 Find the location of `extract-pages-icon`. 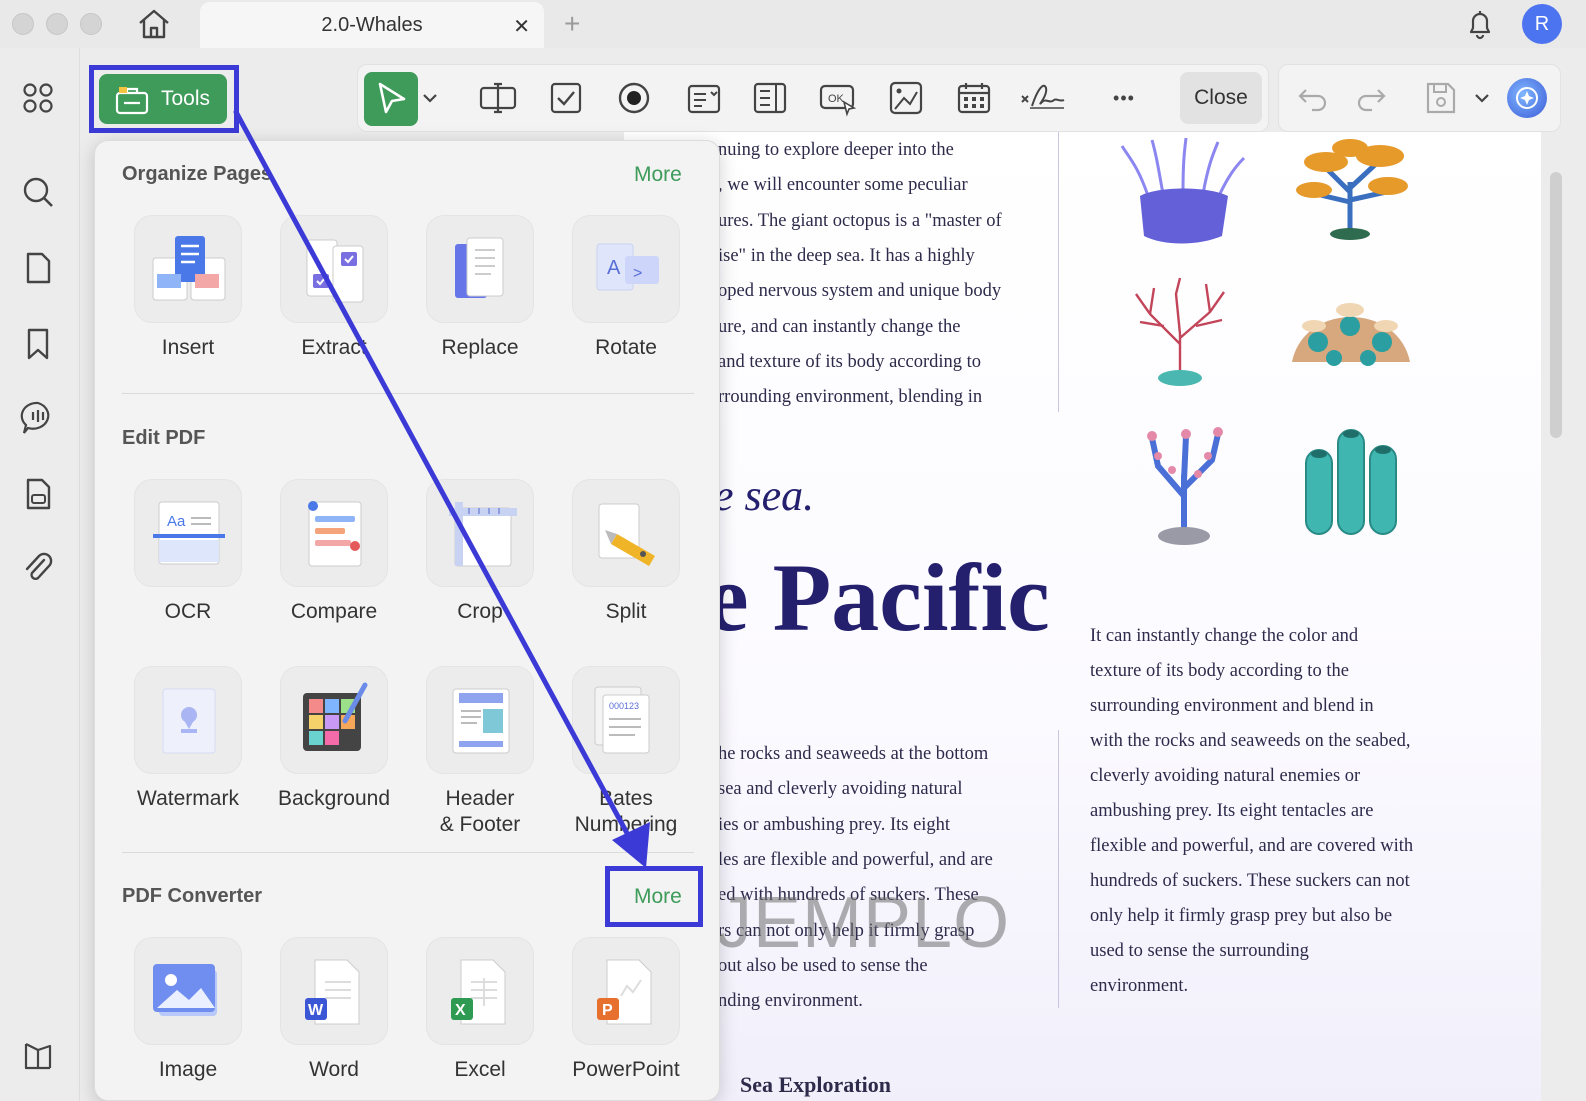

extract-pages-icon is located at coordinates (335, 271).